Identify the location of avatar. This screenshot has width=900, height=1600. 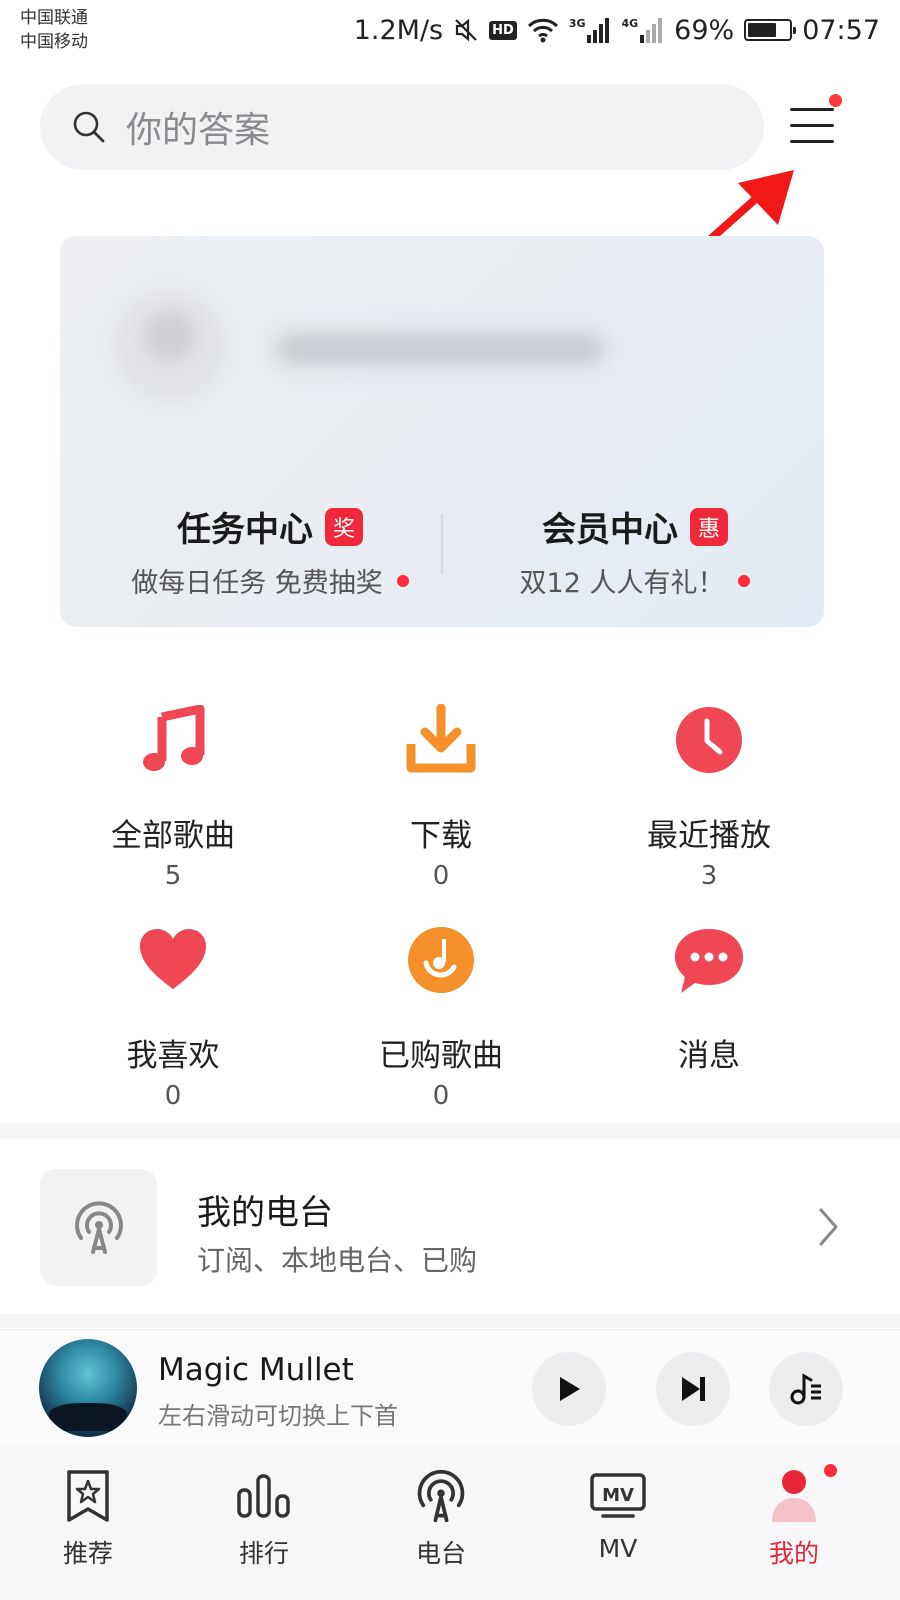
(170, 346).